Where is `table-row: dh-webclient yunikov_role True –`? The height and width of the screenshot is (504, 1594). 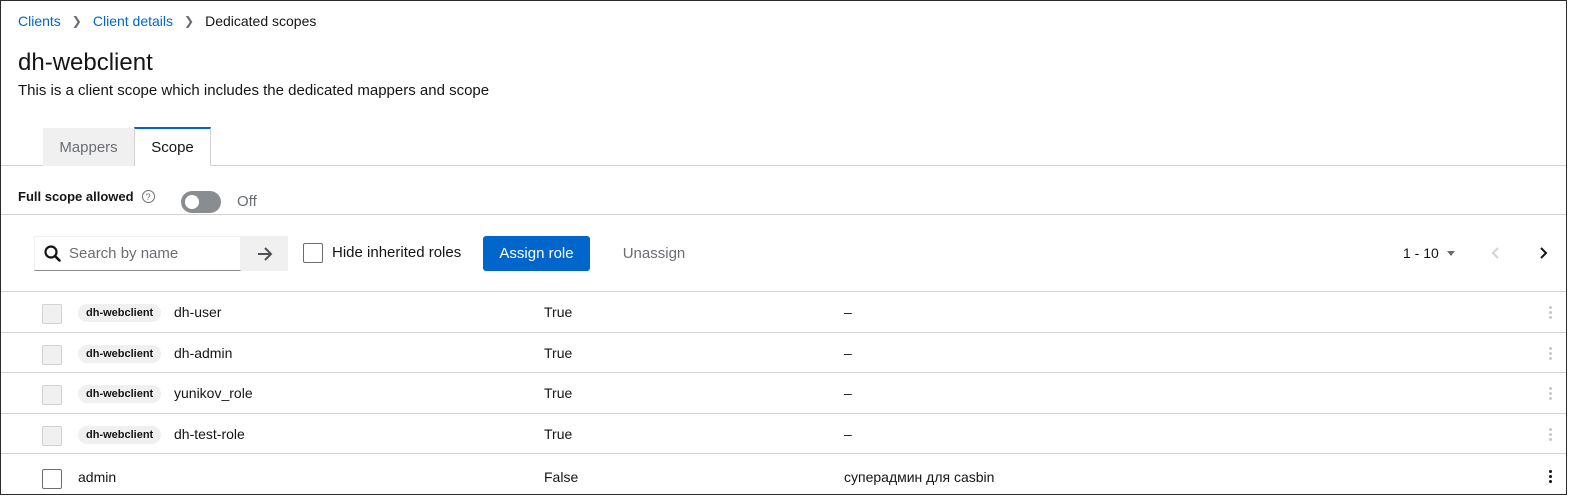
table-row: dh-webclient yunikov_role True – is located at coordinates (783, 393).